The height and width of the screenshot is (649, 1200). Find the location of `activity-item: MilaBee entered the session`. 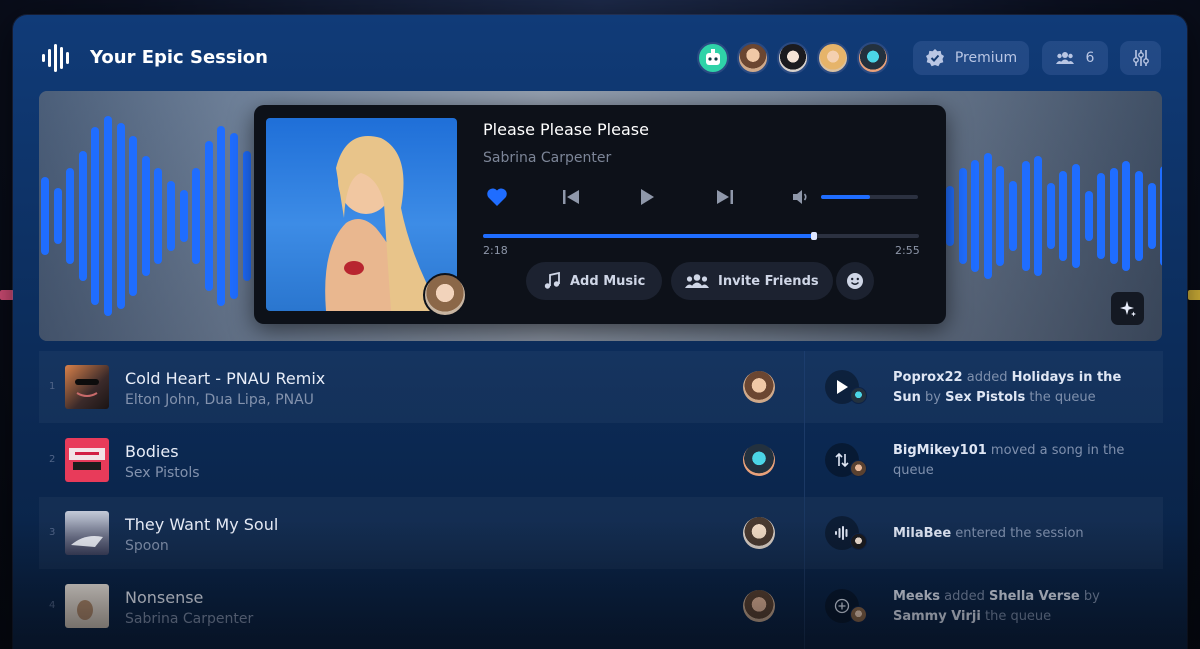

activity-item: MilaBee entered the session is located at coordinates (984, 533).